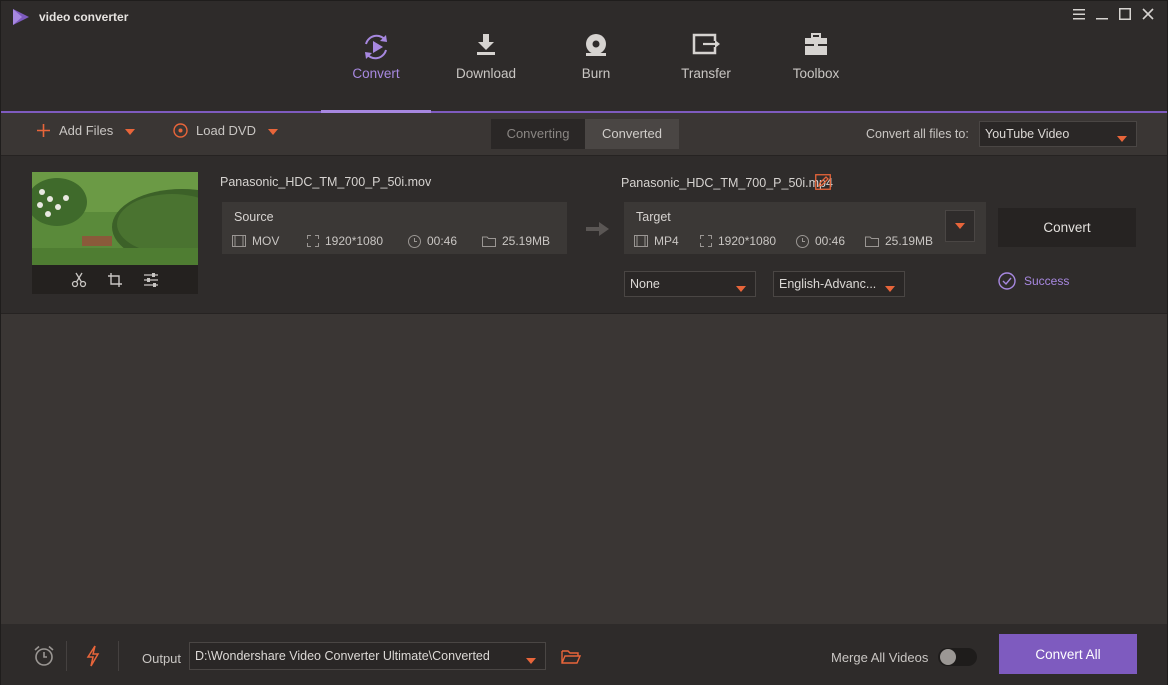 Image resolution: width=1168 pixels, height=685 pixels. I want to click on app-name: video converter, so click(83, 17).